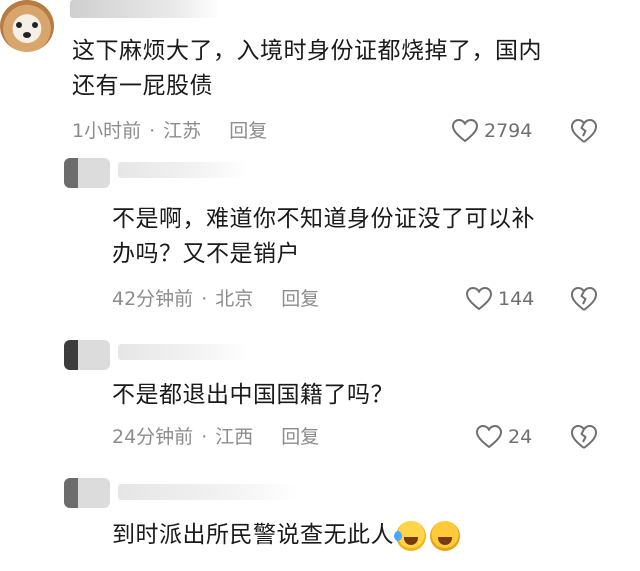 The width and height of the screenshot is (640, 571). What do you see at coordinates (234, 299) in the screenshot?
I see `comment-location: 北京` at bounding box center [234, 299].